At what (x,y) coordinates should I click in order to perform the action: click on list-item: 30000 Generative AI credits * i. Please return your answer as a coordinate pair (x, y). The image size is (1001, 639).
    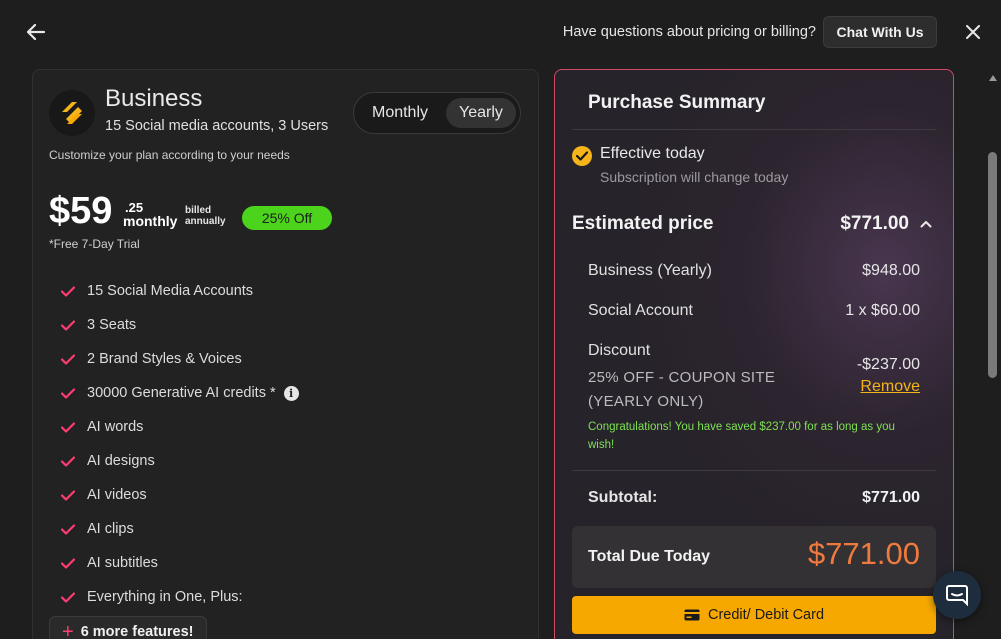
    Looking at the image, I should click on (180, 393).